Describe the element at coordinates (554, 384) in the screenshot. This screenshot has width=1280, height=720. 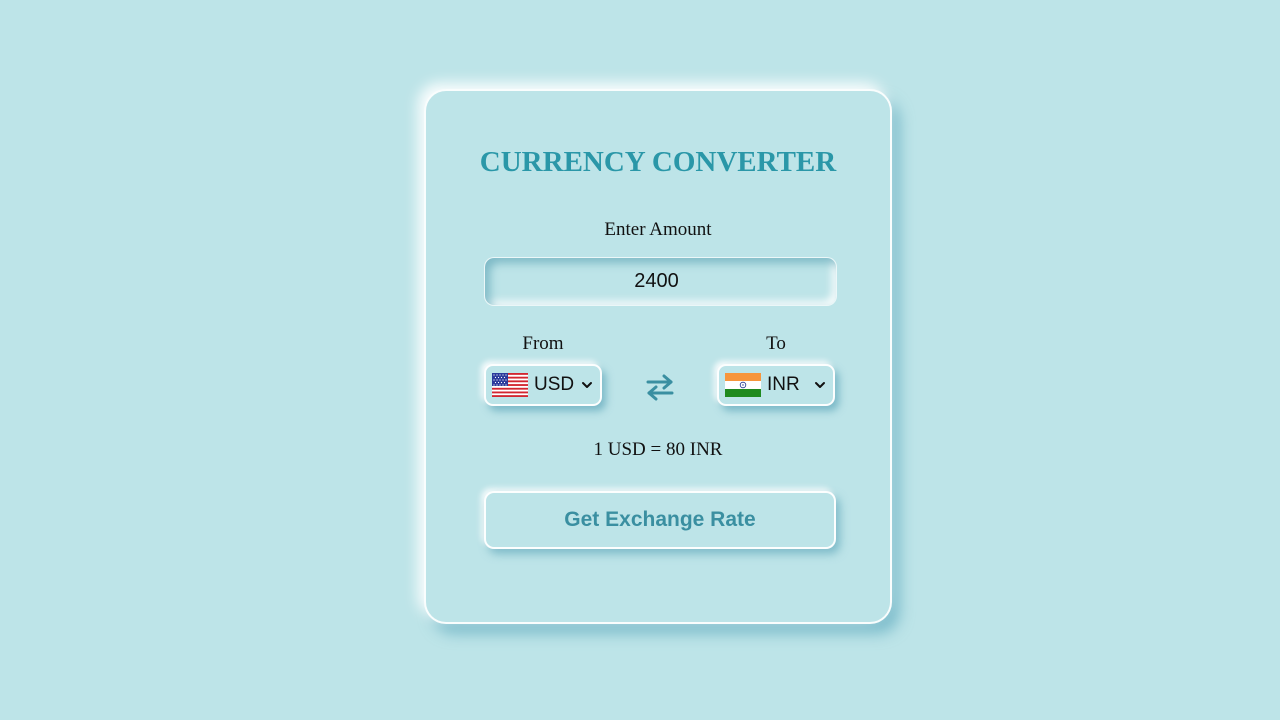
I see `from-currency-code: USD` at that location.